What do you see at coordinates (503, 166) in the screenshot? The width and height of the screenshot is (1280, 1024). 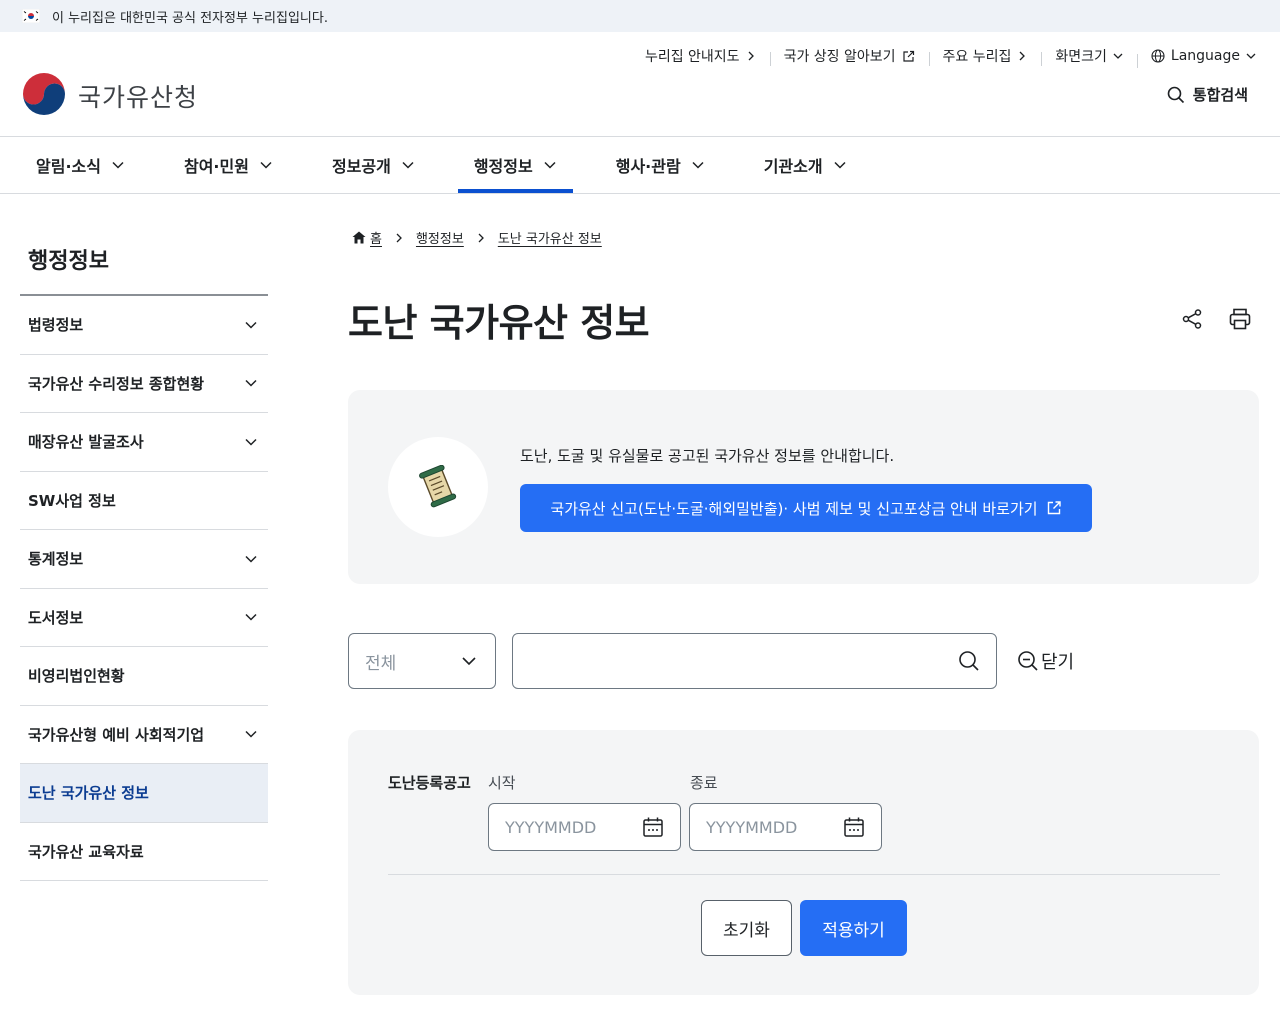 I see `gnb-label: 행정정보` at bounding box center [503, 166].